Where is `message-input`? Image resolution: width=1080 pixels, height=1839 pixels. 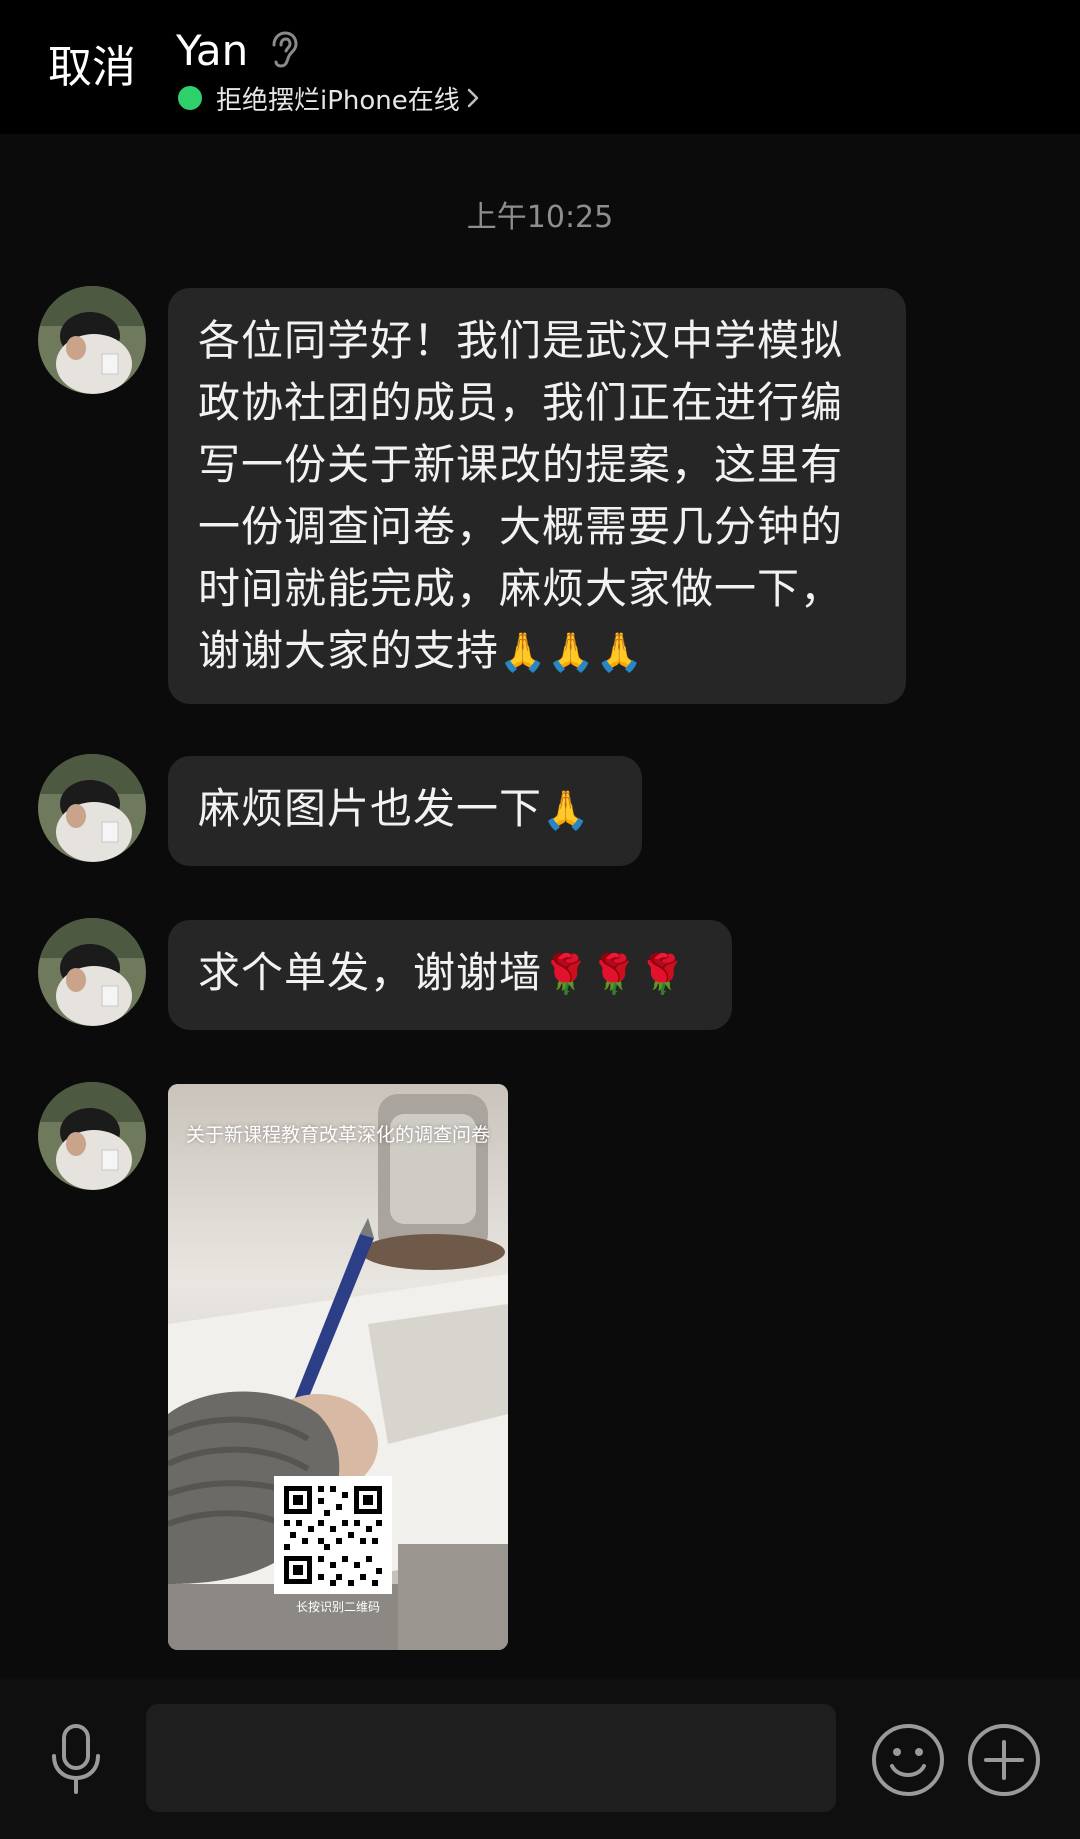
message-input is located at coordinates (491, 1758).